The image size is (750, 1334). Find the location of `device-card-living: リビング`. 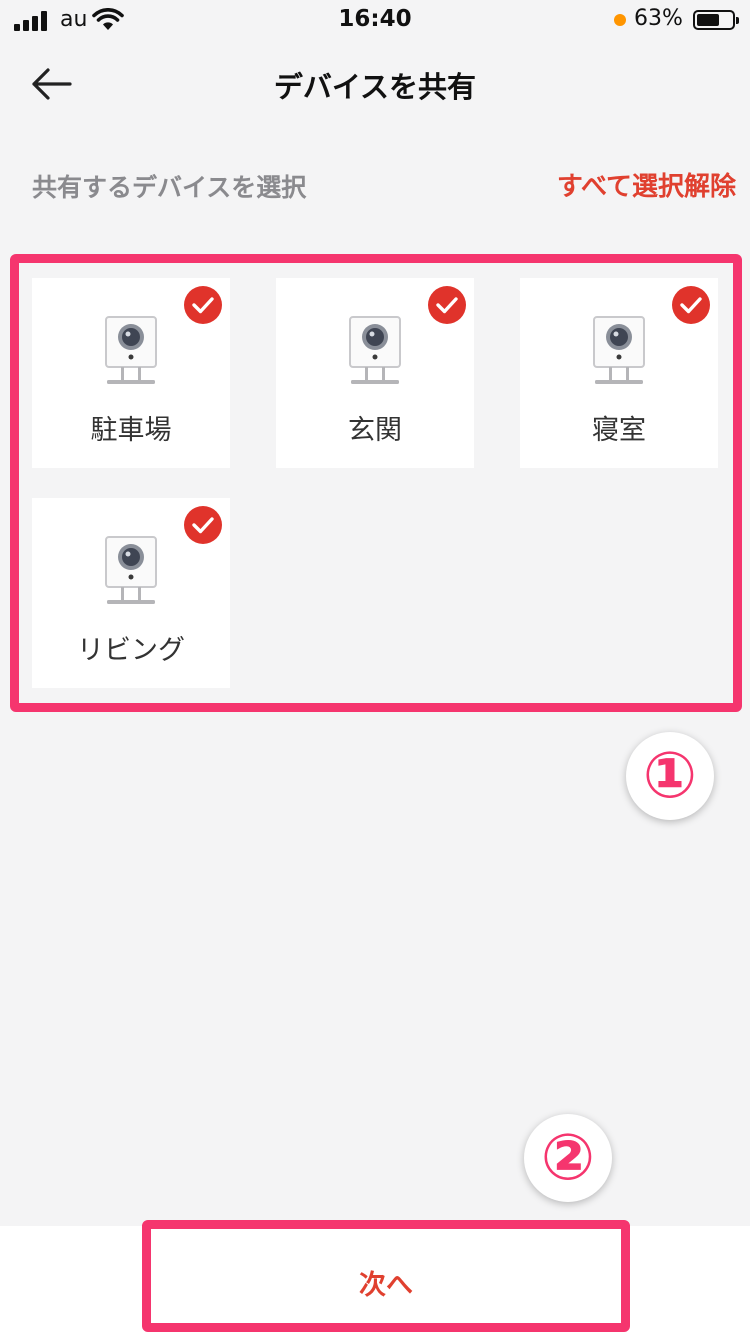

device-card-living: リビング is located at coordinates (131, 593).